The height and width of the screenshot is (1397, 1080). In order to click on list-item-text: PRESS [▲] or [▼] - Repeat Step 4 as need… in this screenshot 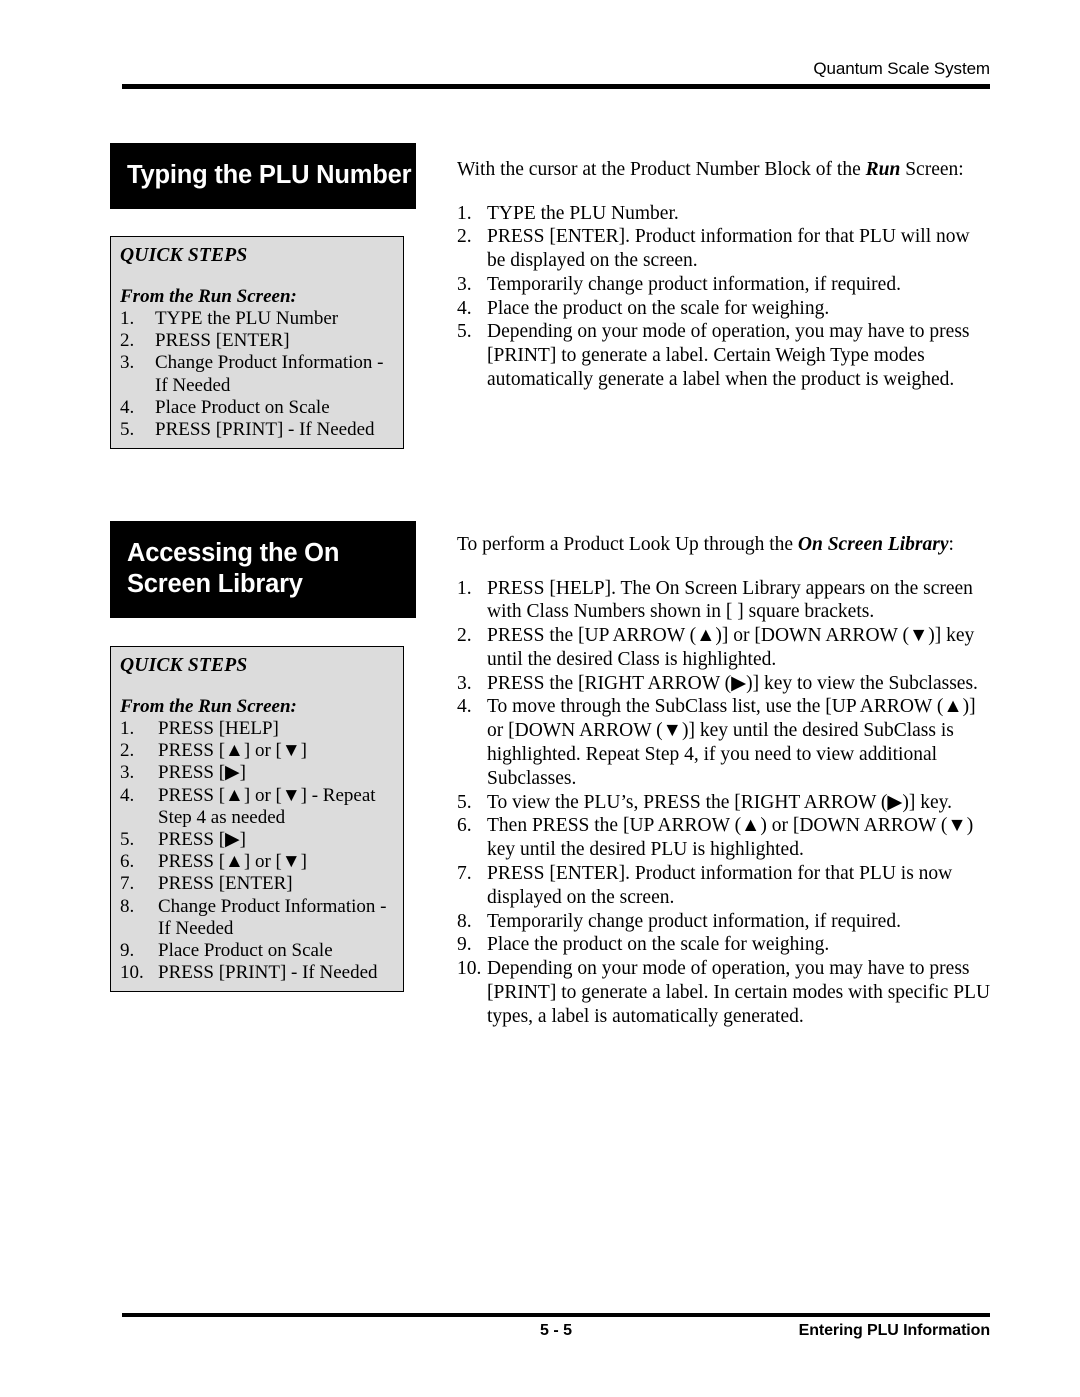, I will do `click(267, 806)`.